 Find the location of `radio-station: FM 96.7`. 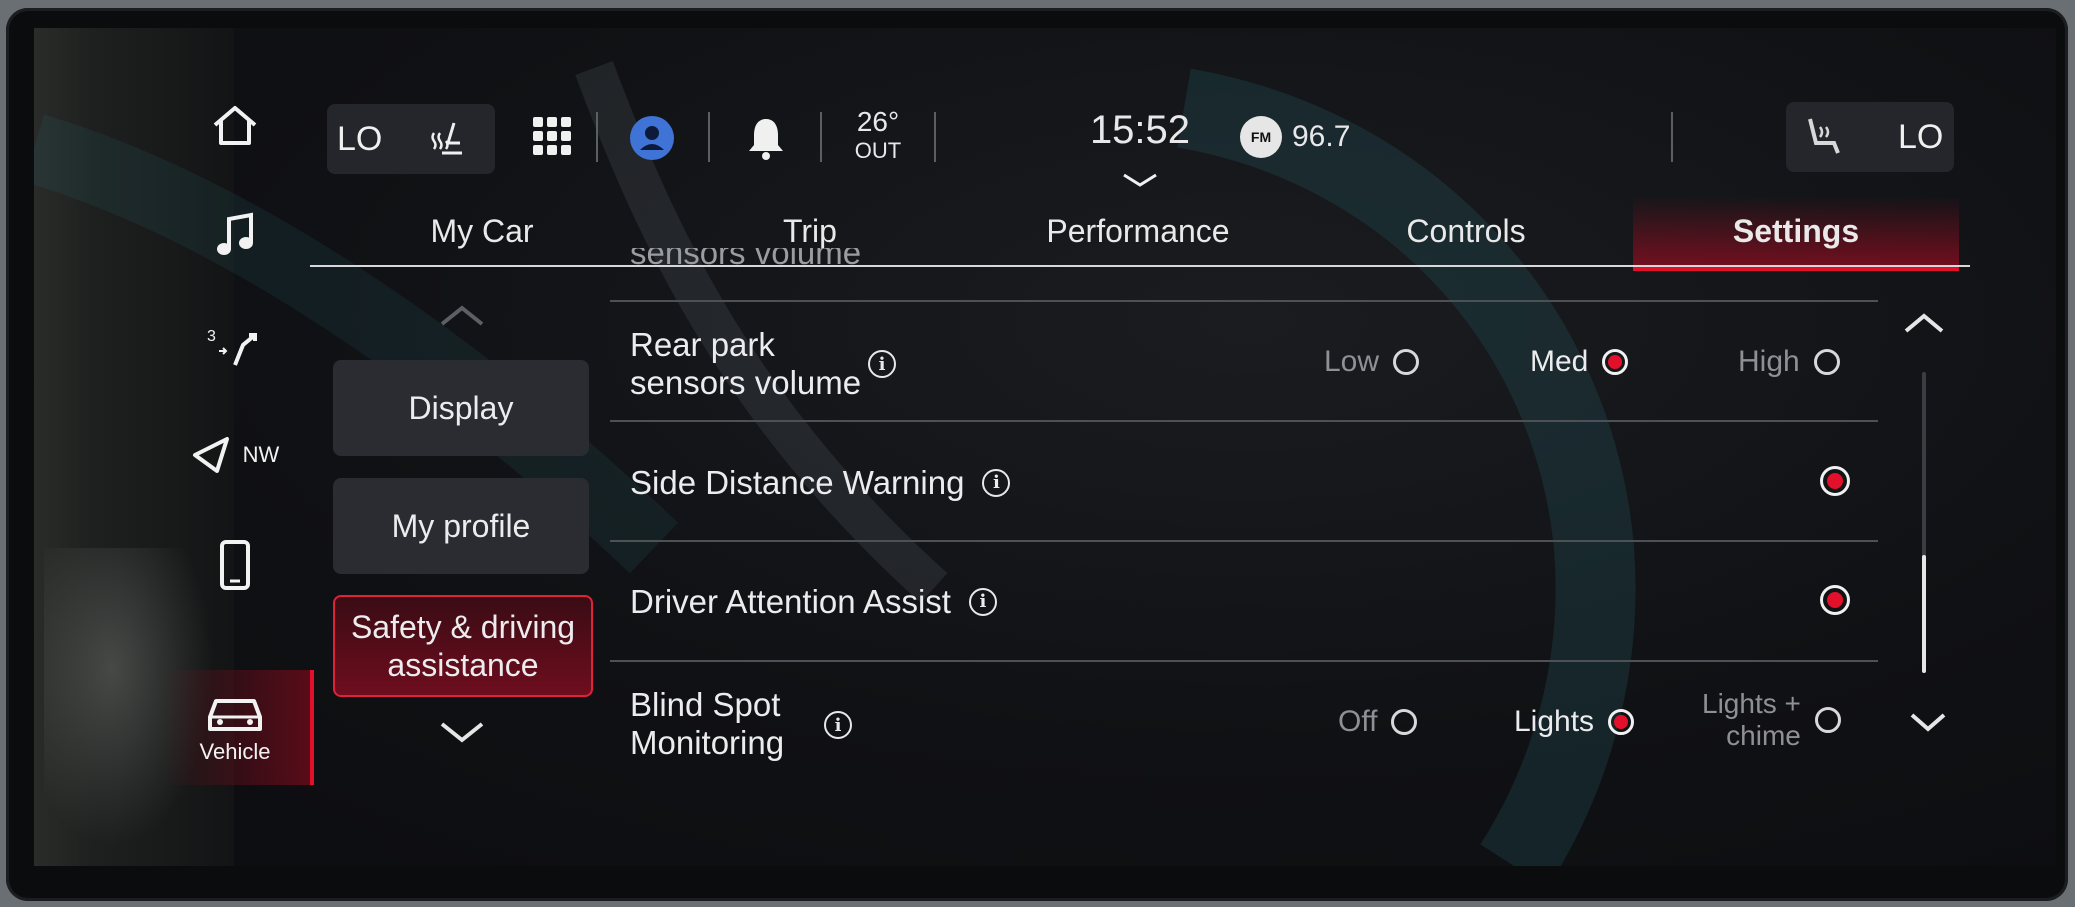

radio-station: FM 96.7 is located at coordinates (1295, 137).